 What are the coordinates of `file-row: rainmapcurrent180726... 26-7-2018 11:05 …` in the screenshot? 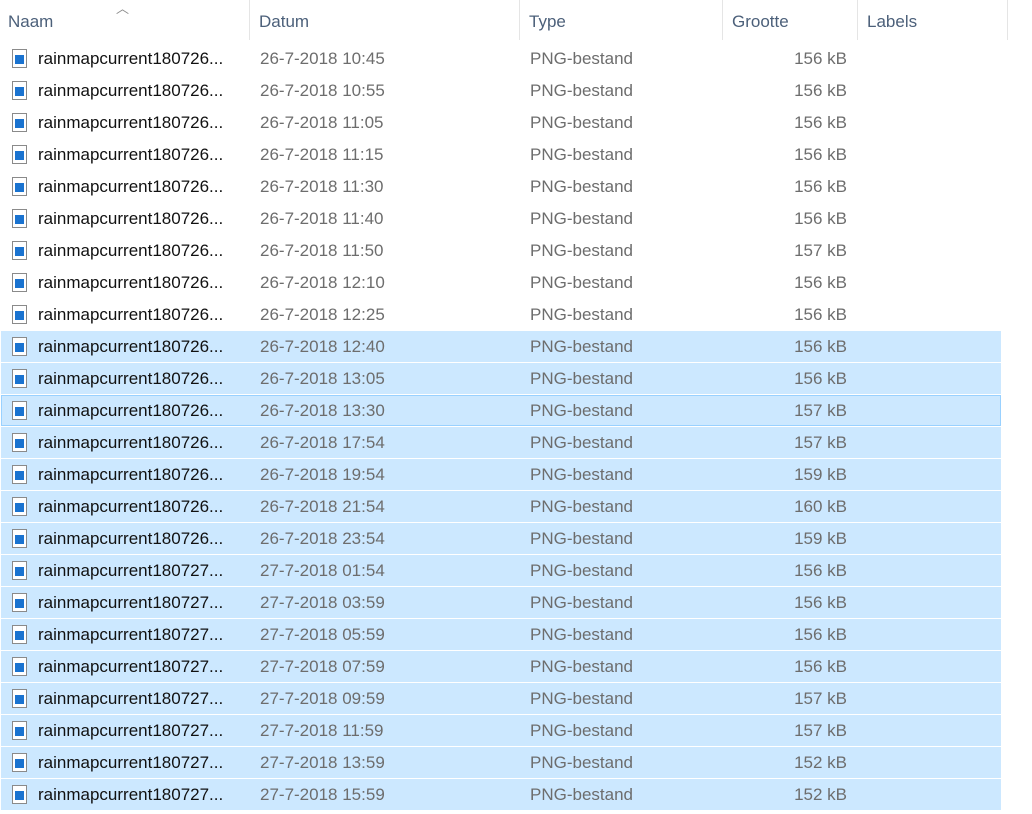 It's located at (501, 122).